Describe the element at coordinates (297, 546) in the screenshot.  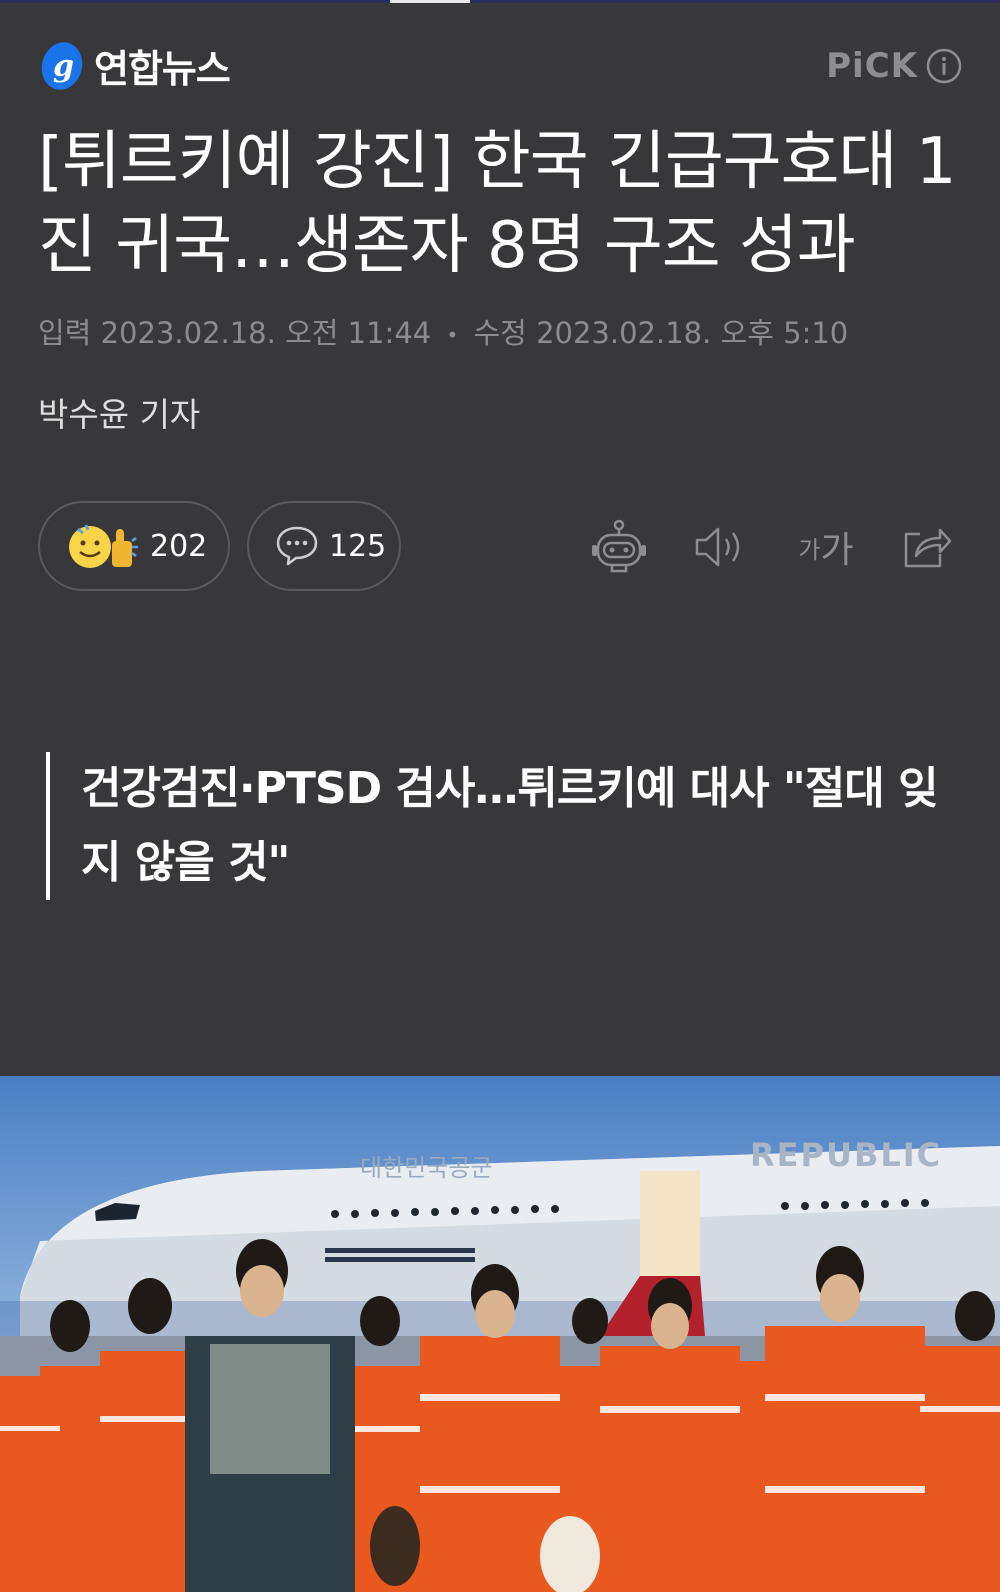
I see `comment-icon` at that location.